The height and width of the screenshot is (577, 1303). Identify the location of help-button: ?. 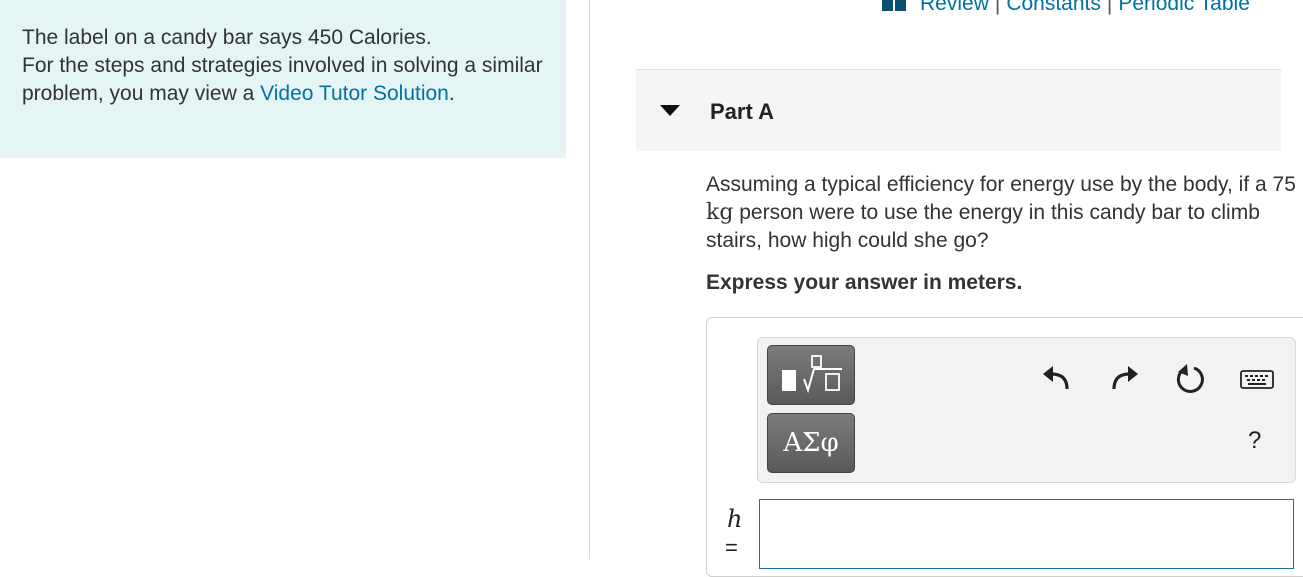
(1254, 441).